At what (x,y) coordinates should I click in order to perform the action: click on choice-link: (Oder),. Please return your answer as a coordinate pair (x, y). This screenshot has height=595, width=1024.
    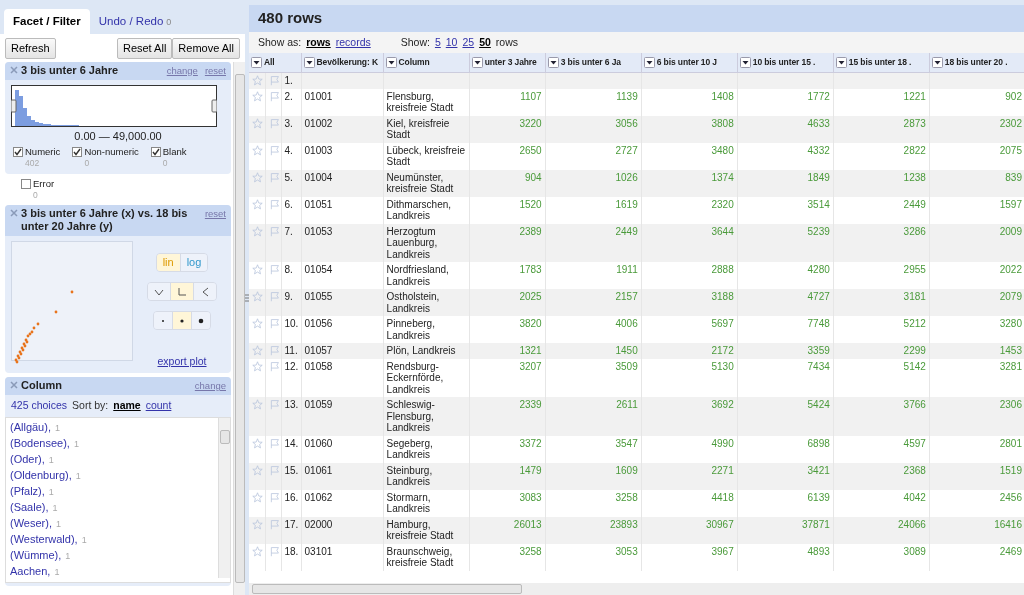
    Looking at the image, I should click on (27, 459).